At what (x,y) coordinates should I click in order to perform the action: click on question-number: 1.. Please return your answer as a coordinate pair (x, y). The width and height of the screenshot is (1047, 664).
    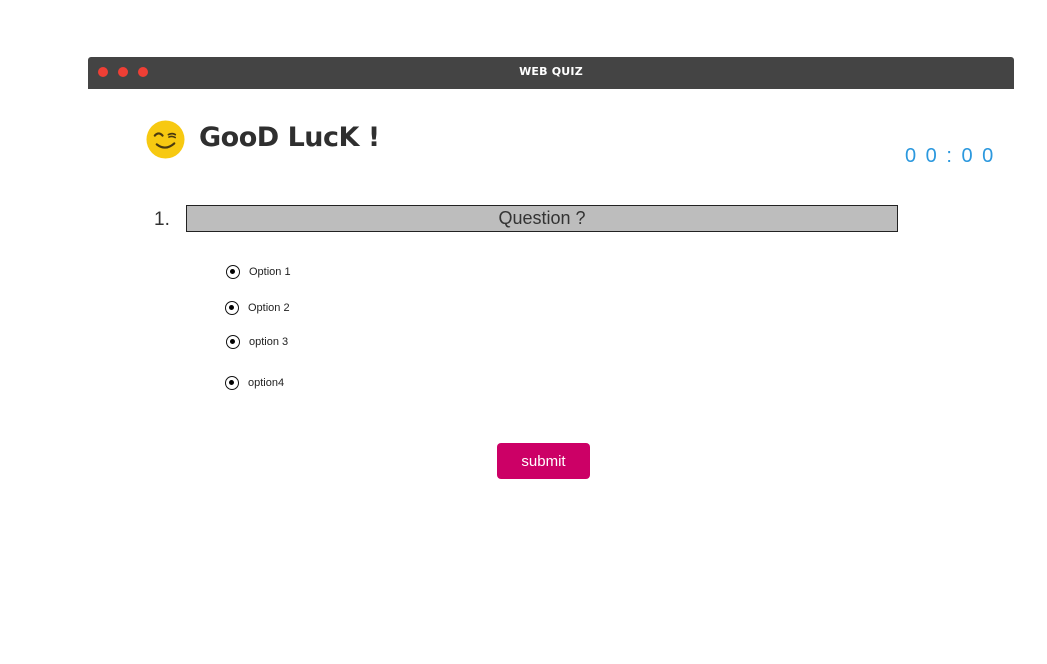
    Looking at the image, I should click on (162, 219).